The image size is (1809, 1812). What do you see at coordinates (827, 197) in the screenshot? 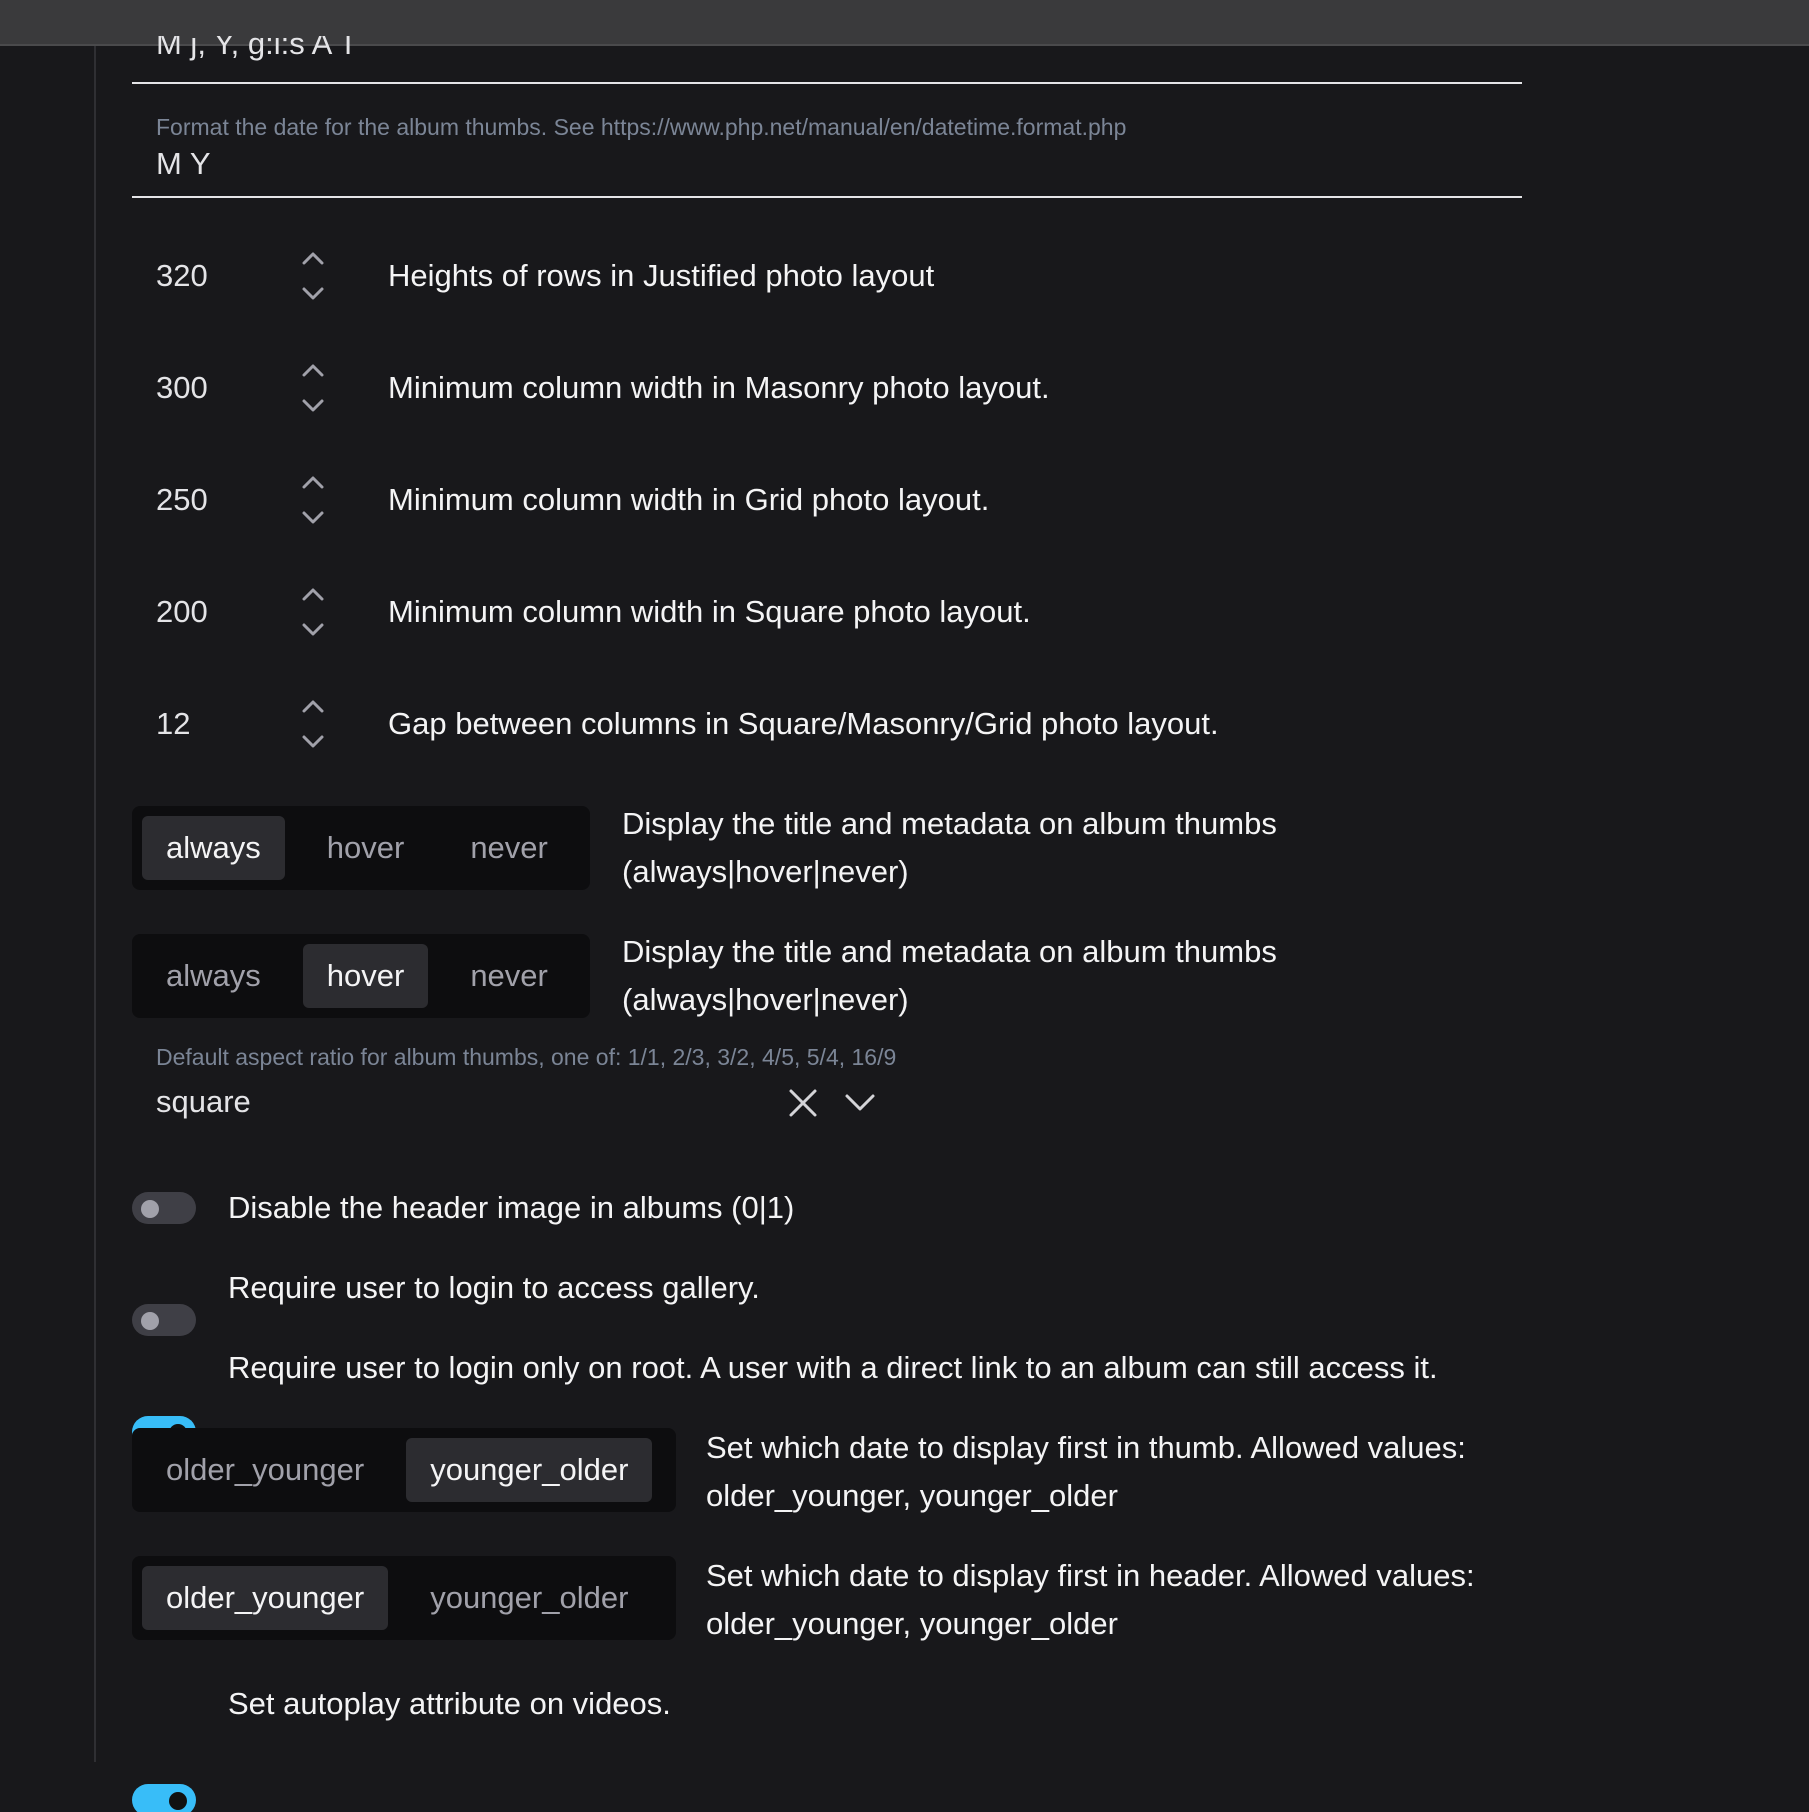
I see `album-date-underline` at bounding box center [827, 197].